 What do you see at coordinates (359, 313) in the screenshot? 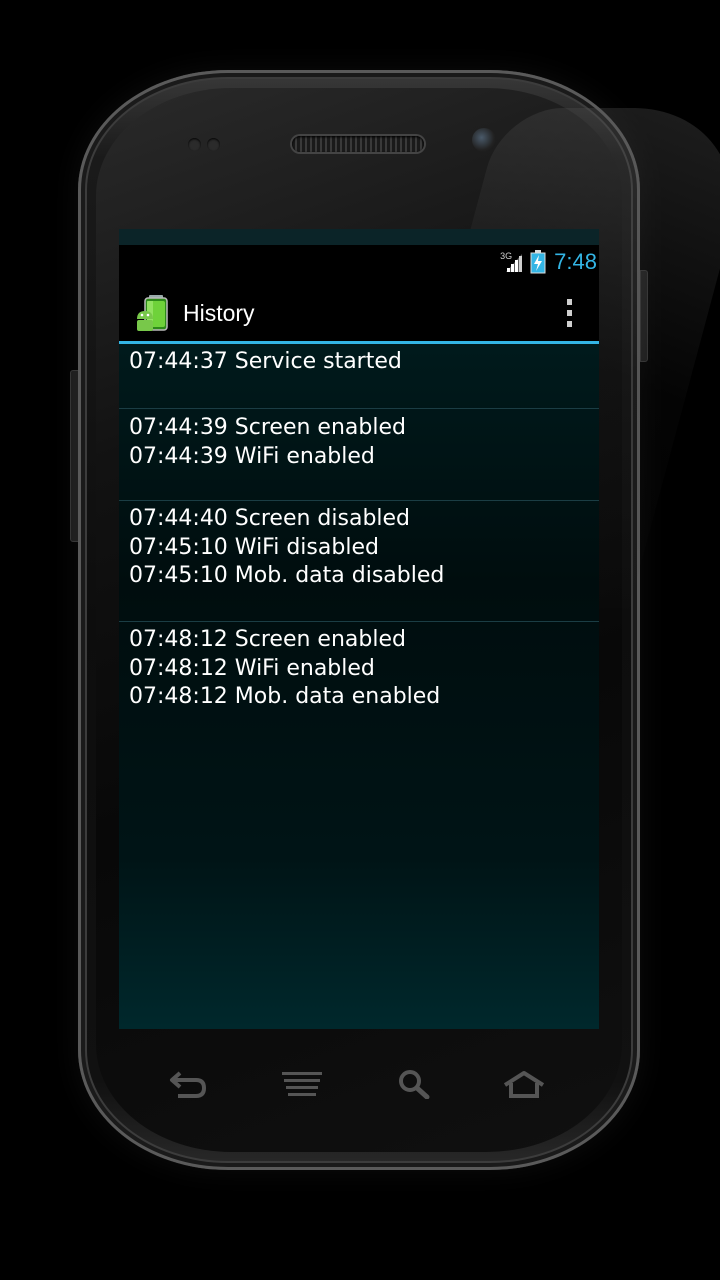
I see `action-bar: History` at bounding box center [359, 313].